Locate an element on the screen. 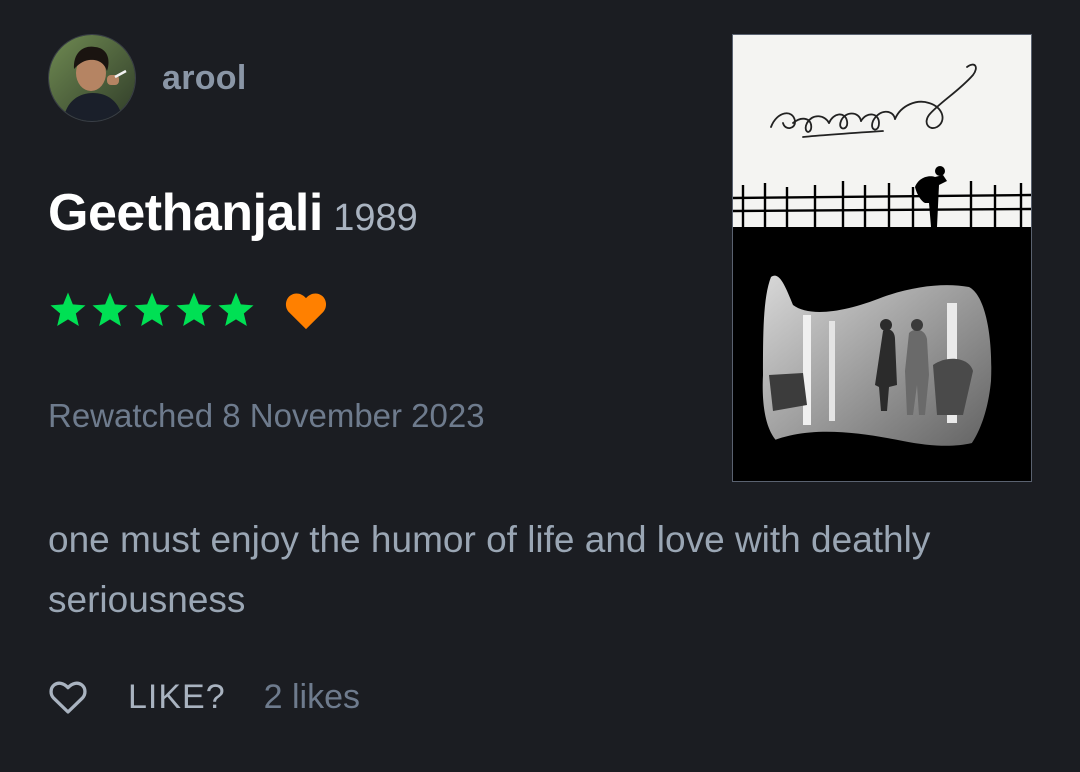  review-header: arool is located at coordinates (147, 78).